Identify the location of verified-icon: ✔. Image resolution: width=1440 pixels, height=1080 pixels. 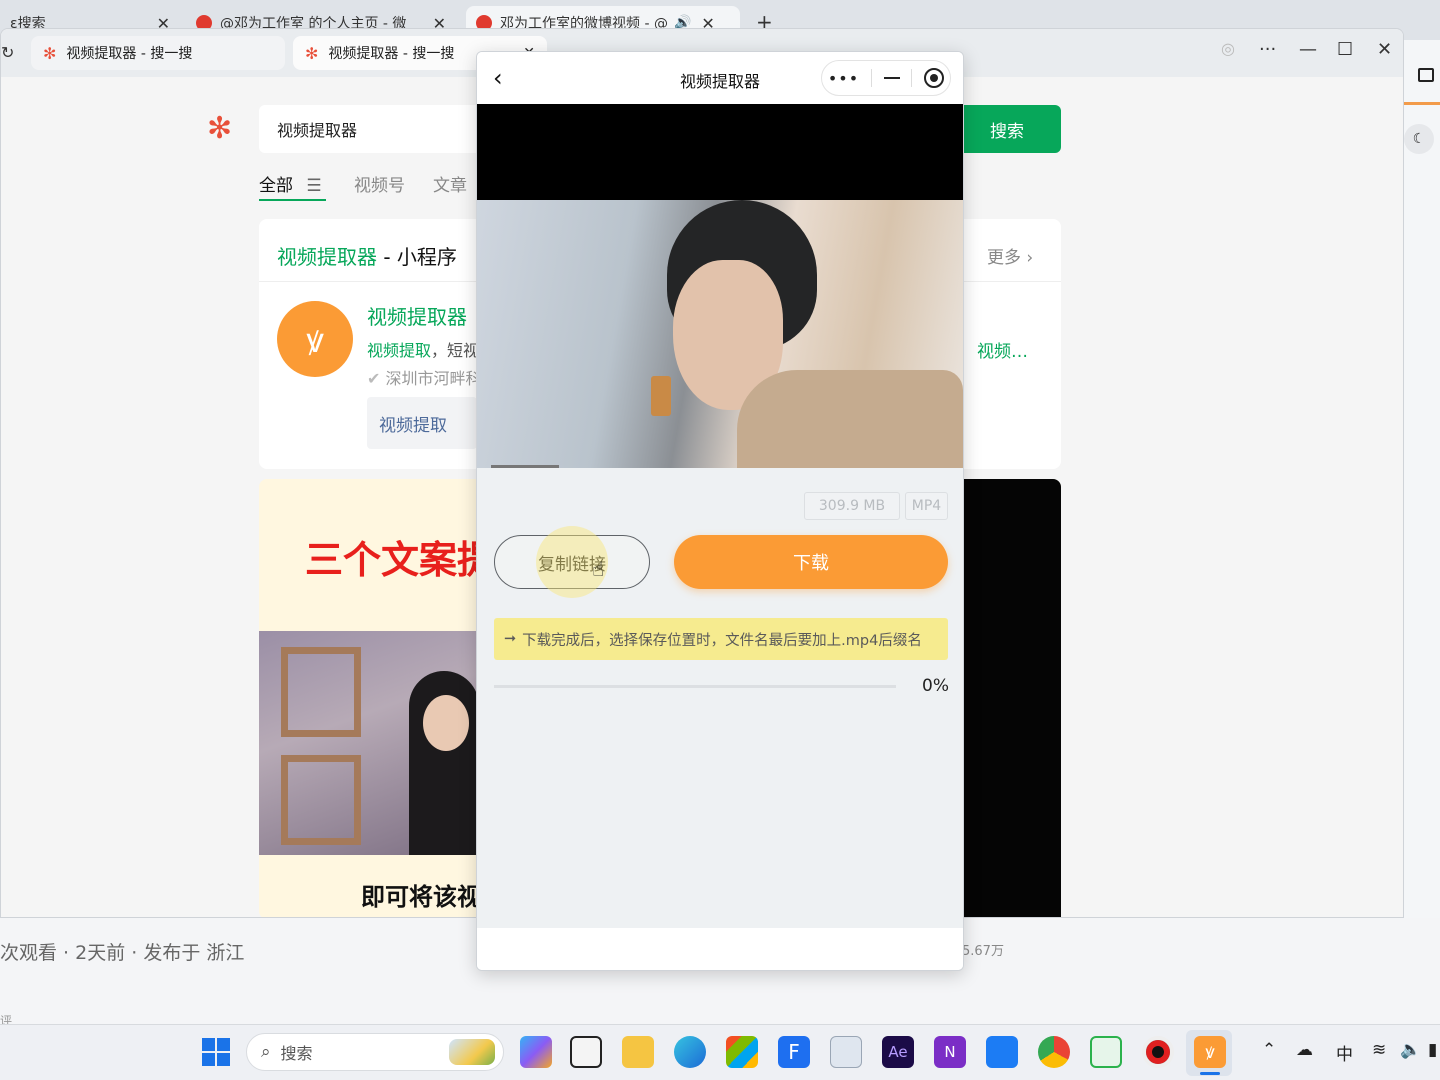
(374, 378).